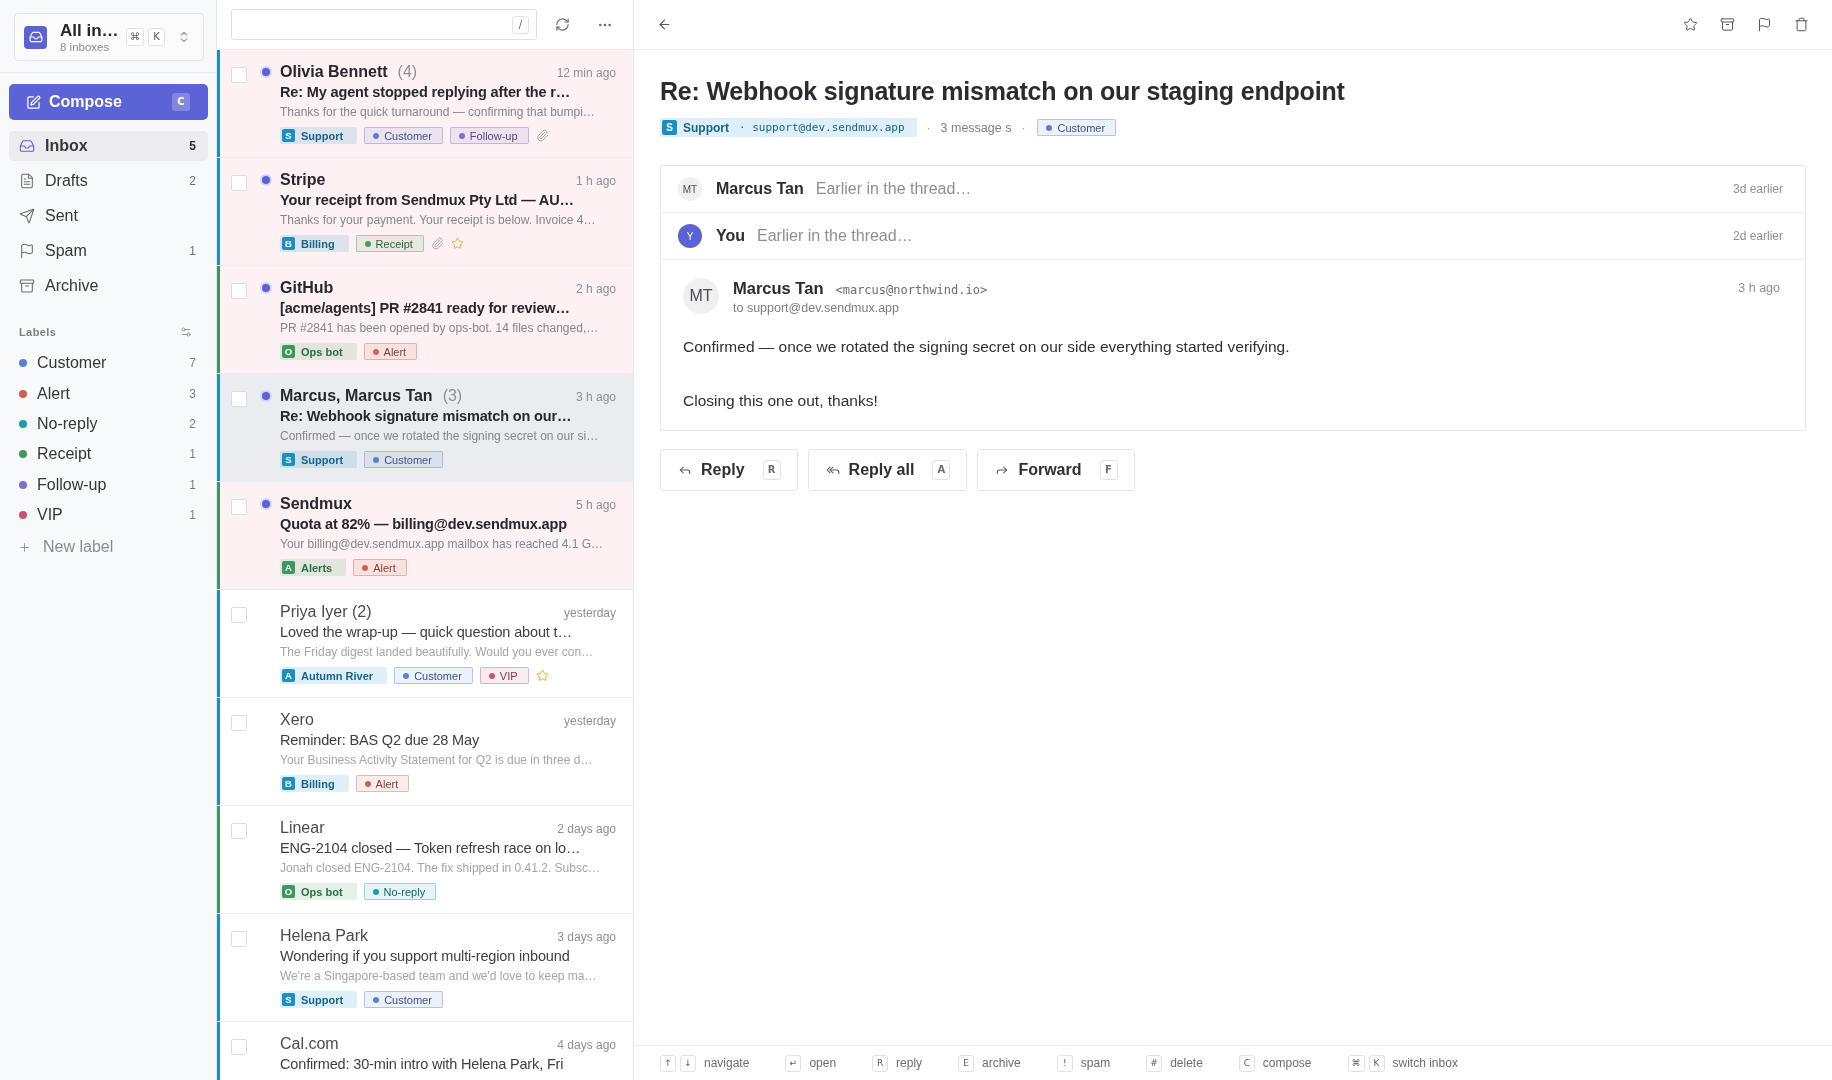 This screenshot has width=1832, height=1080. What do you see at coordinates (192, 363) in the screenshot?
I see `label-count: 7` at bounding box center [192, 363].